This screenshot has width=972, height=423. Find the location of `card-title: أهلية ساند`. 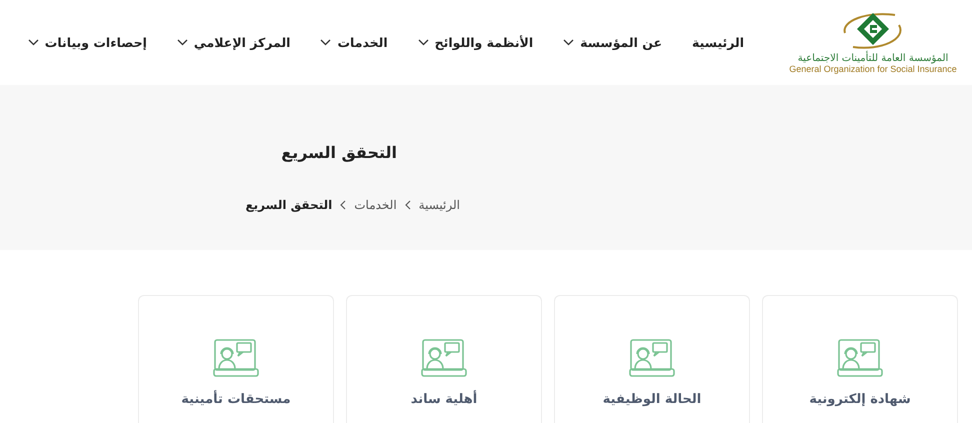

card-title: أهلية ساند is located at coordinates (444, 399).